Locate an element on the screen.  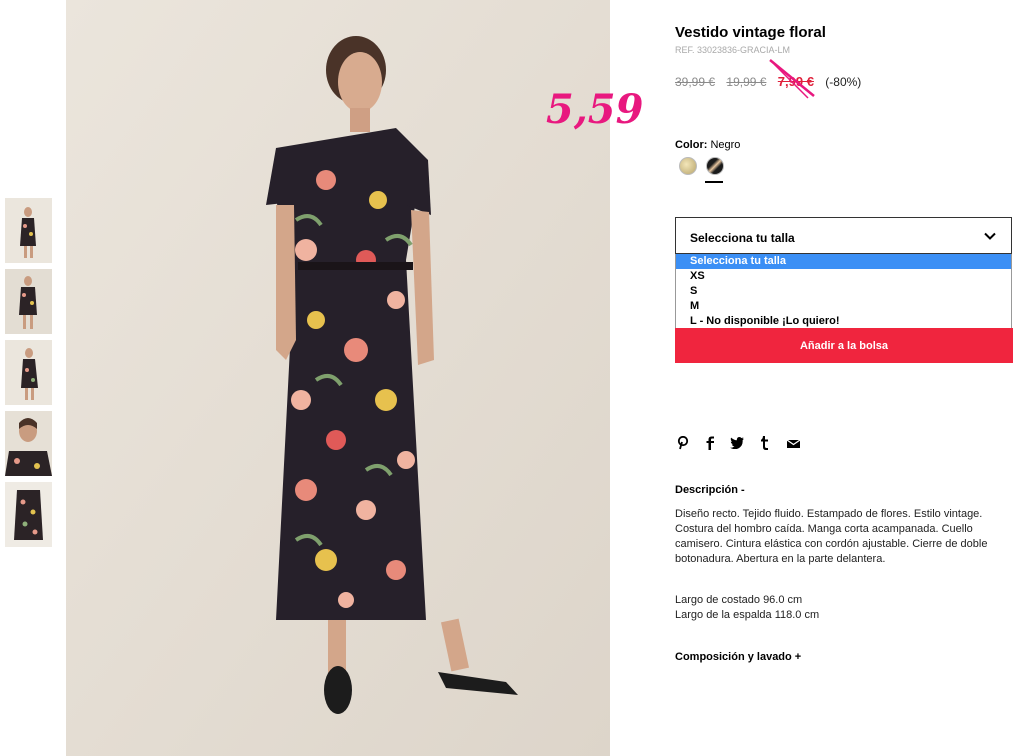
size-select: Selecciona tu talla is located at coordinates (843, 235).